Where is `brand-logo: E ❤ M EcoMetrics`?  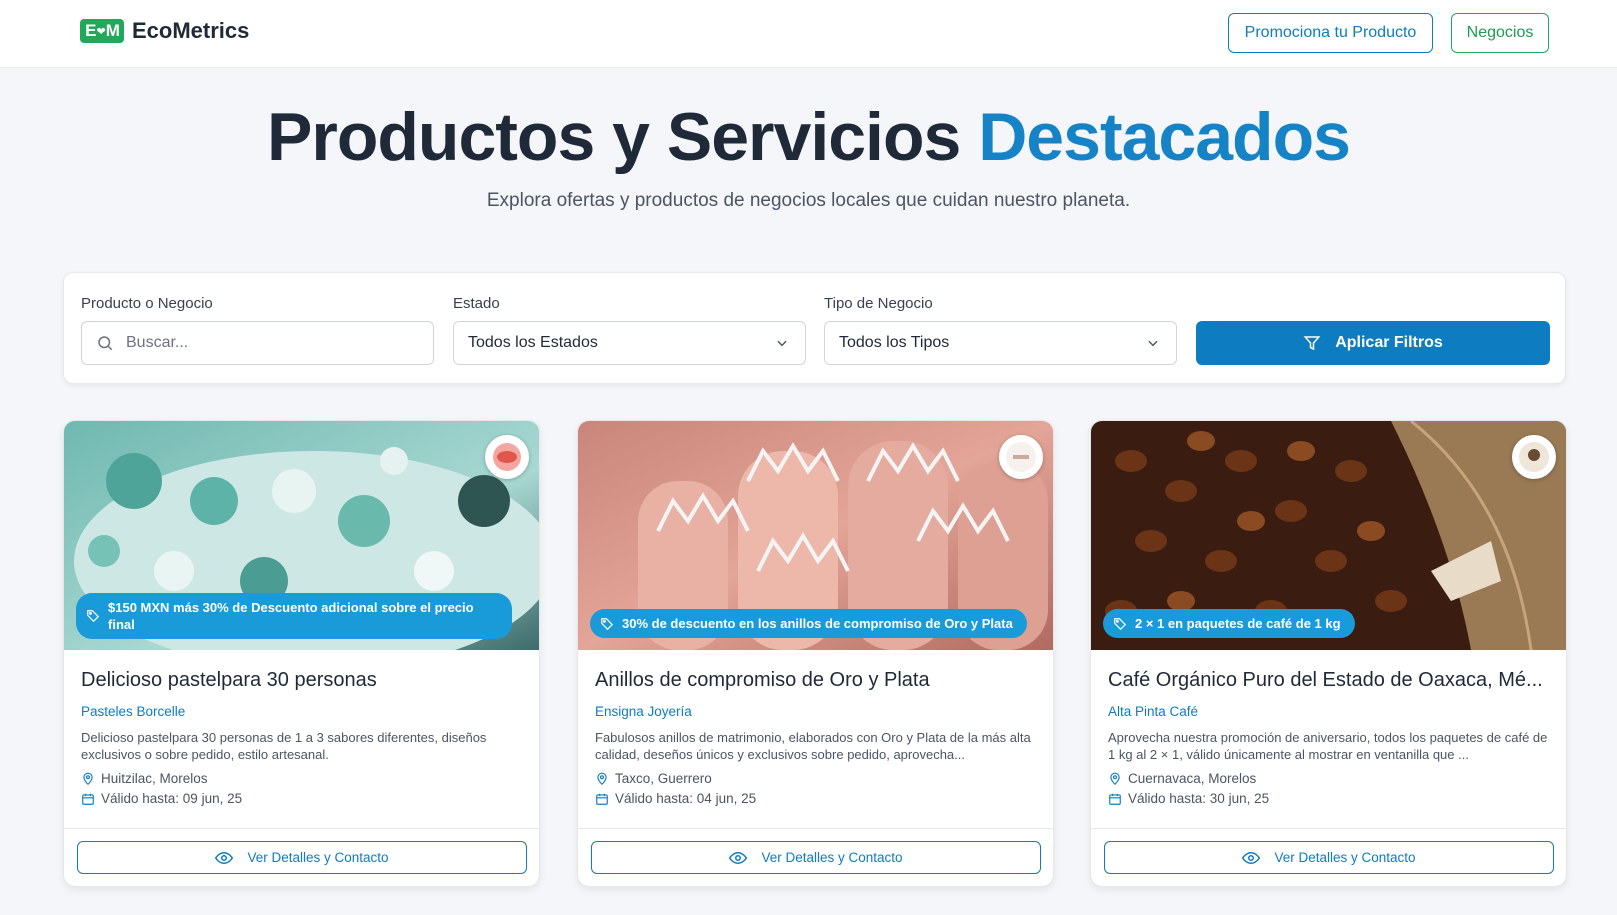
brand-logo: E ❤ M EcoMetrics is located at coordinates (164, 31).